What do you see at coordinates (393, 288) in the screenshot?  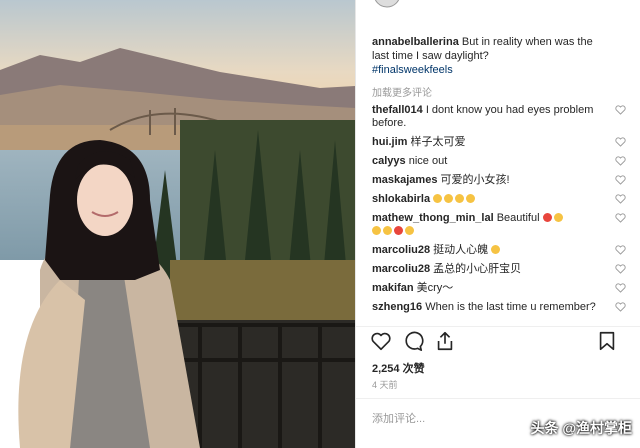 I see `comment-username: makifan` at bounding box center [393, 288].